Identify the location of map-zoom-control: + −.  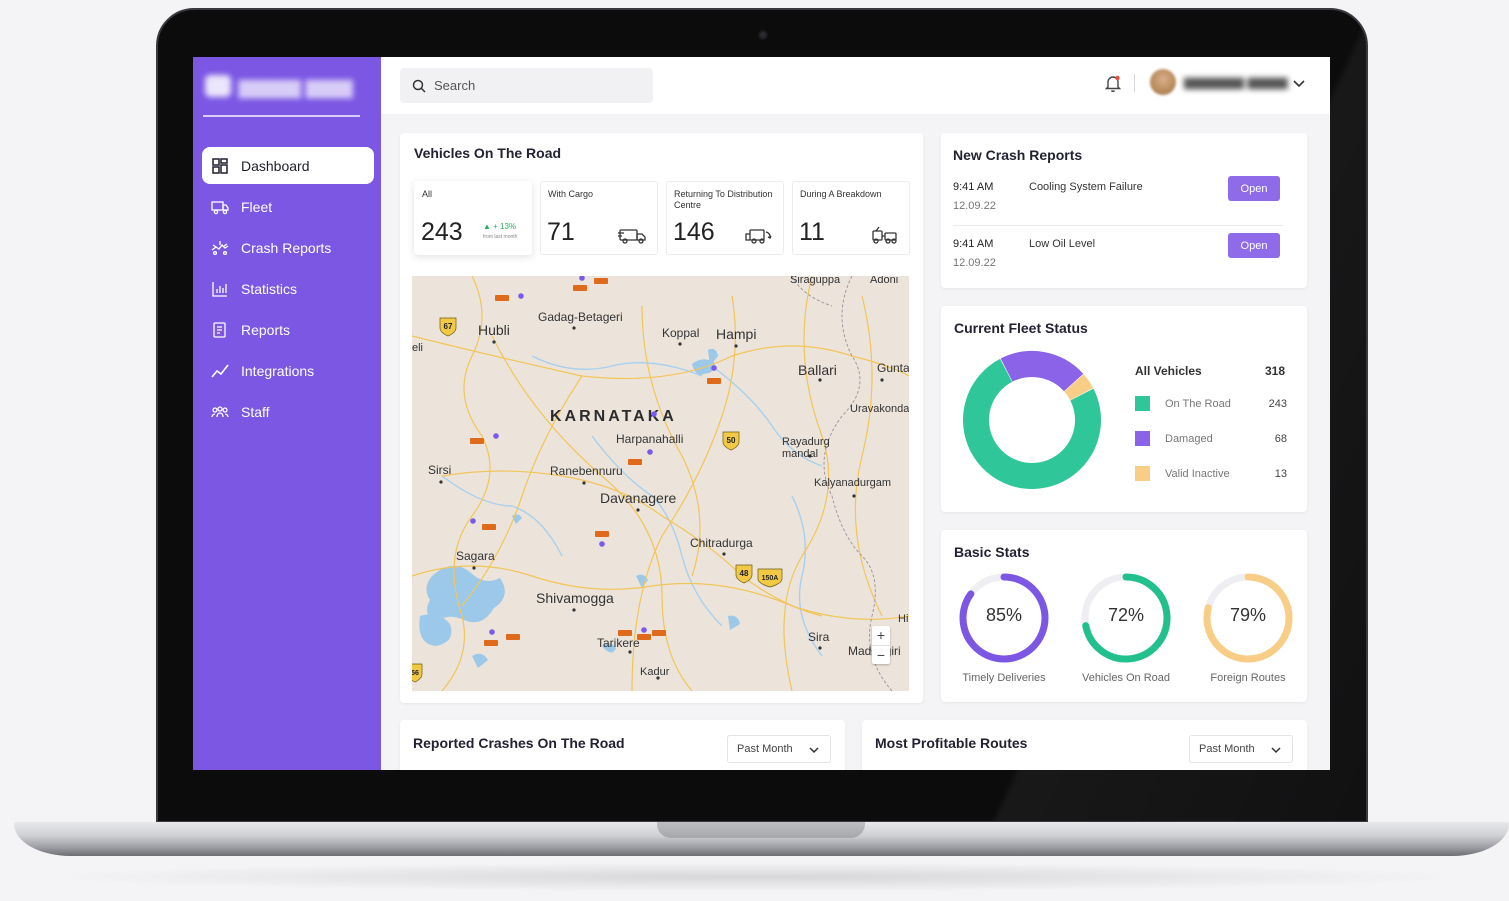
(881, 645).